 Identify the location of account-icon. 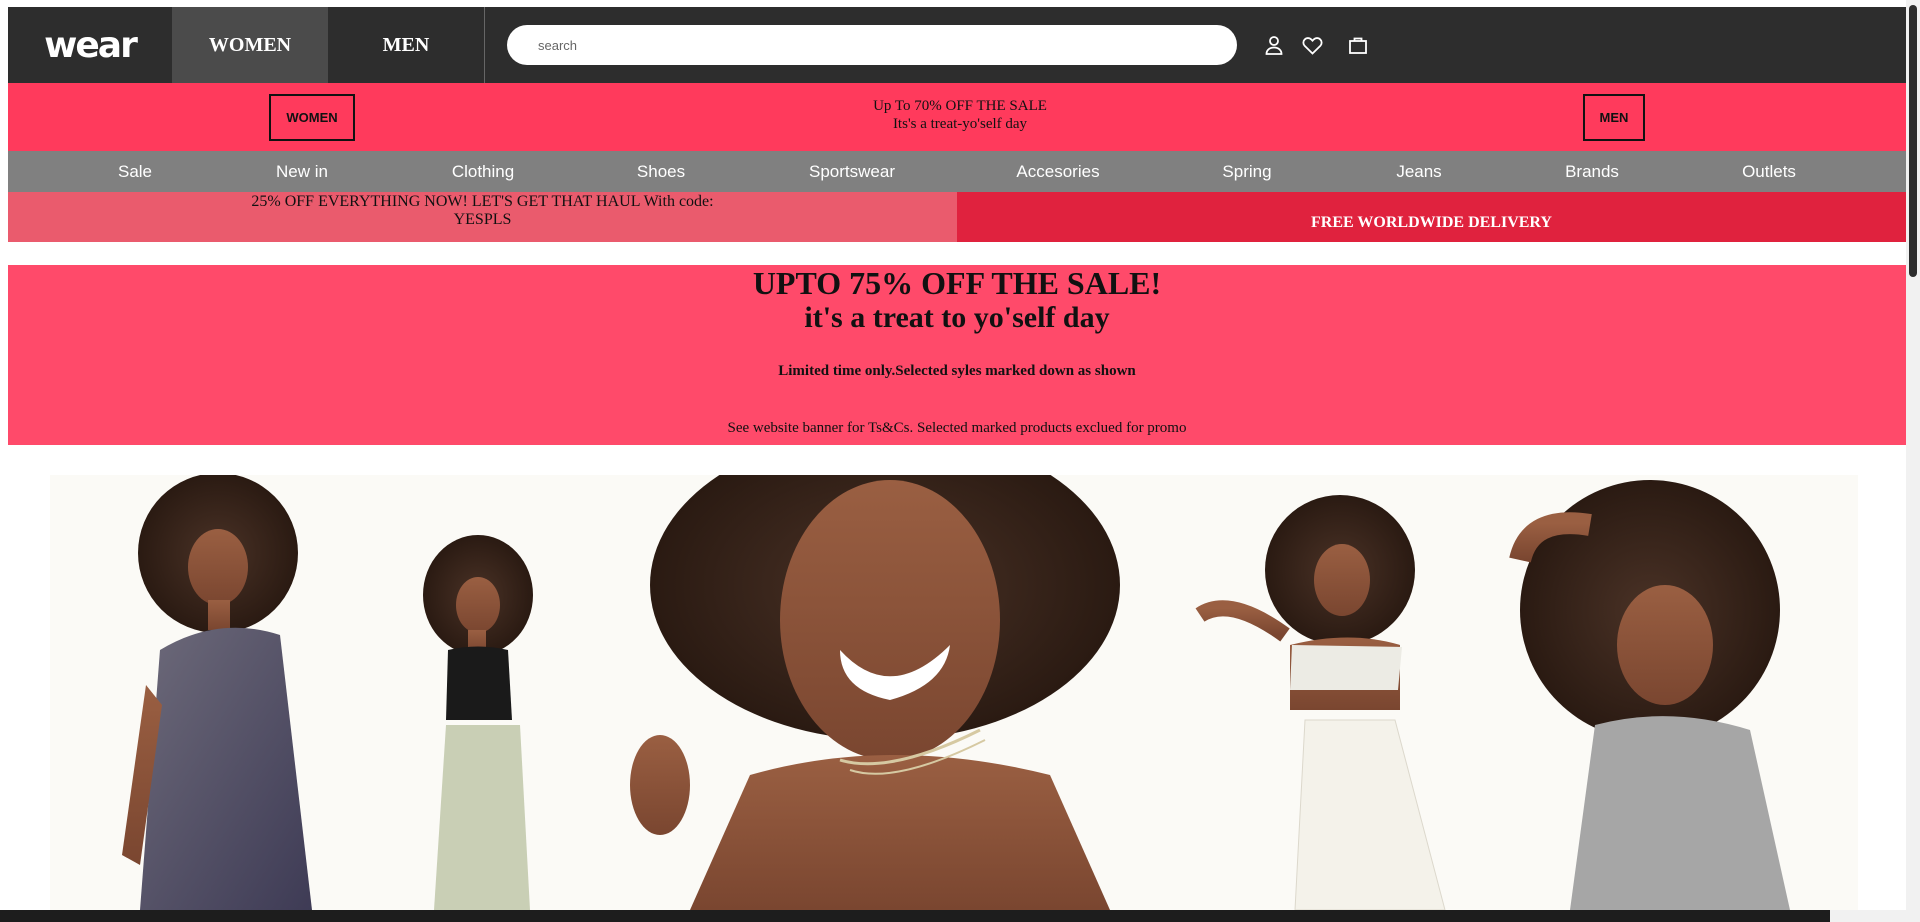
(1274, 45).